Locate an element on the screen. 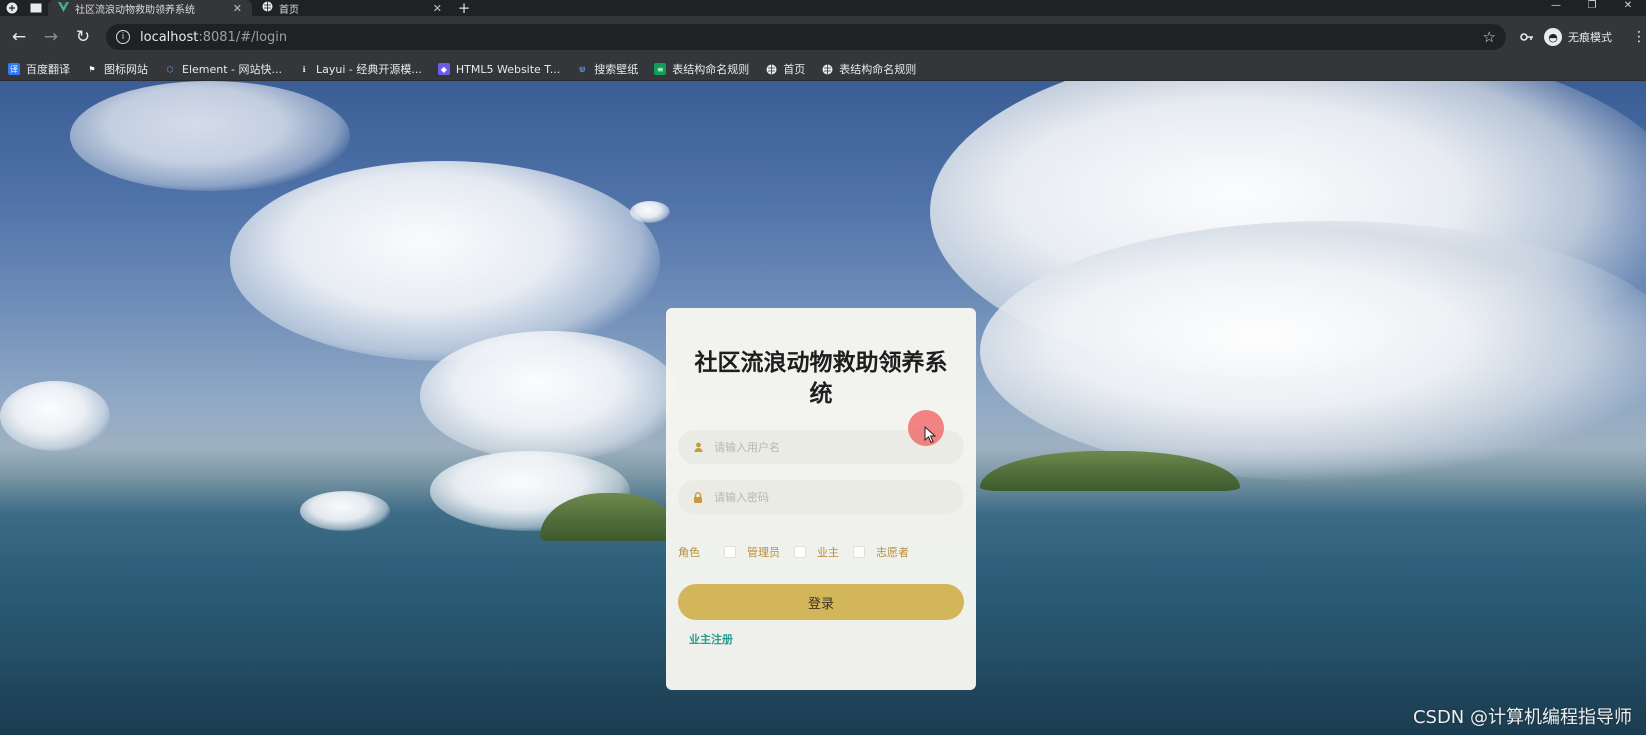 The width and height of the screenshot is (1646, 735). role-selector: 角色 管理员 业主 志愿者 is located at coordinates (821, 552).